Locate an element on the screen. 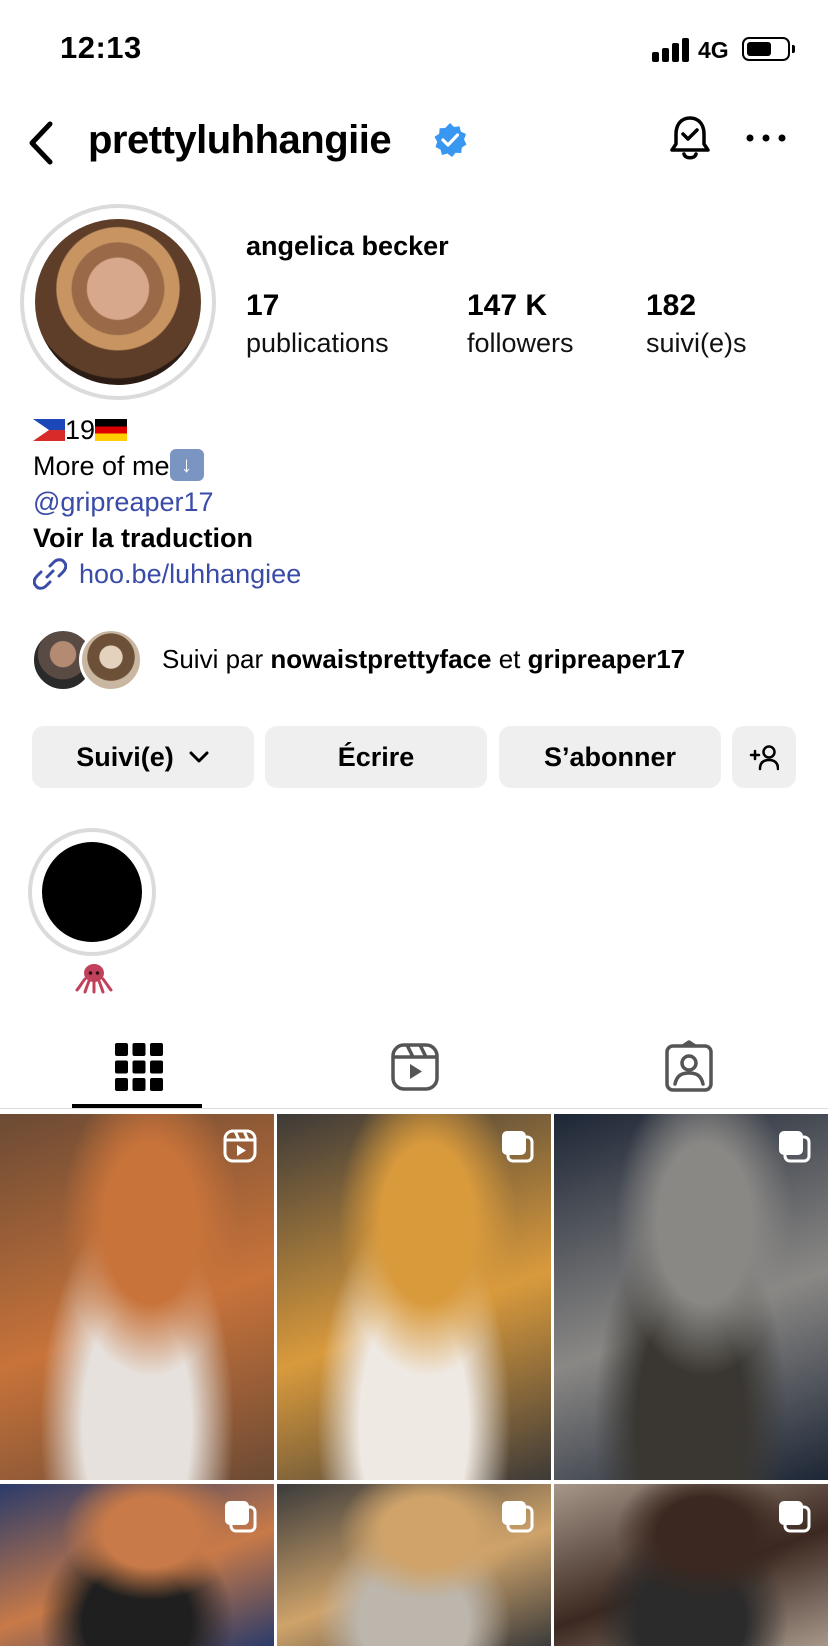  add-person-icon is located at coordinates (764, 758).